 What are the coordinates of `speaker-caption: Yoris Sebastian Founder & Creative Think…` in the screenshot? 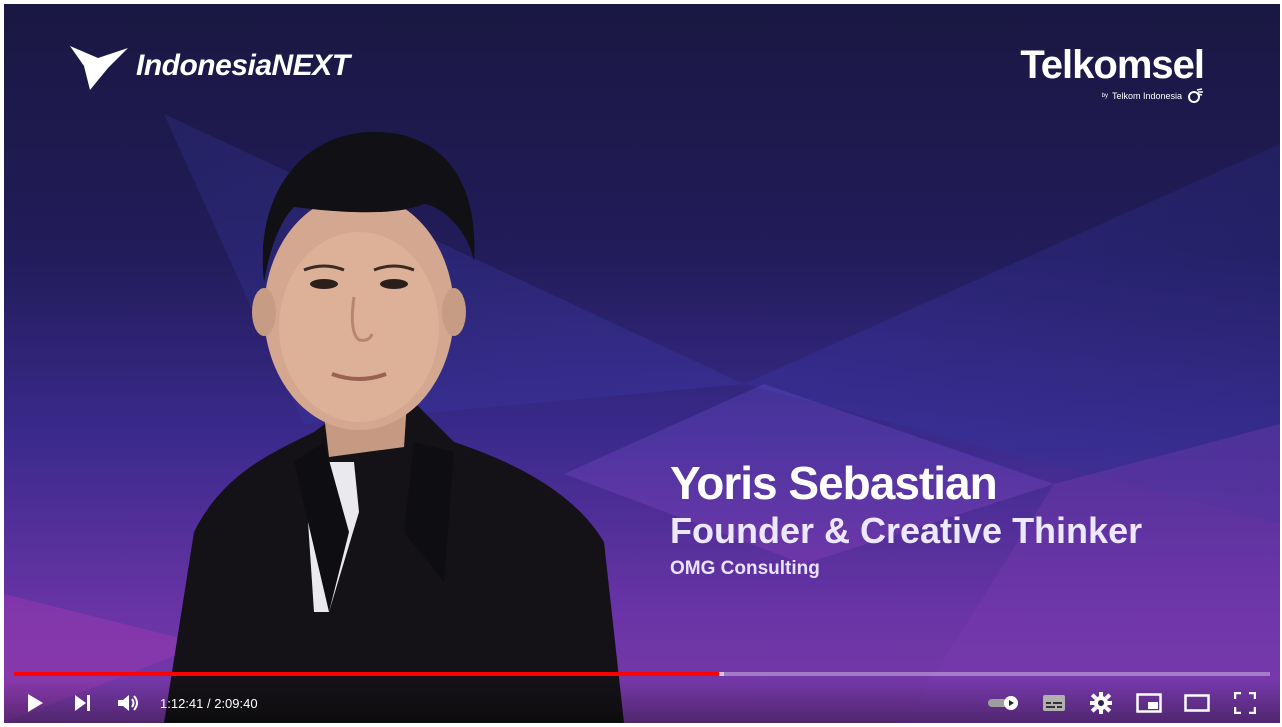 It's located at (906, 518).